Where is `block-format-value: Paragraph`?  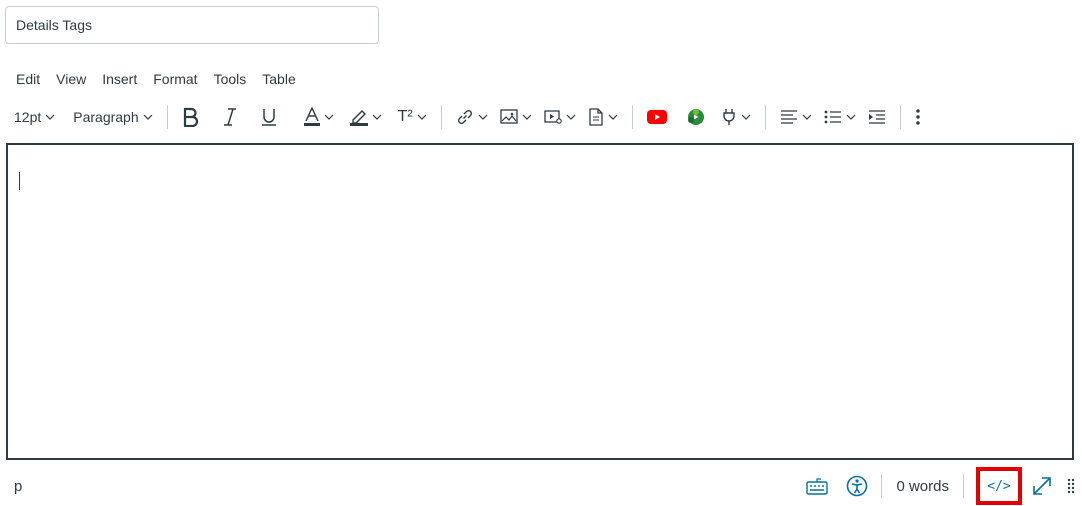
block-format-value: Paragraph is located at coordinates (106, 117).